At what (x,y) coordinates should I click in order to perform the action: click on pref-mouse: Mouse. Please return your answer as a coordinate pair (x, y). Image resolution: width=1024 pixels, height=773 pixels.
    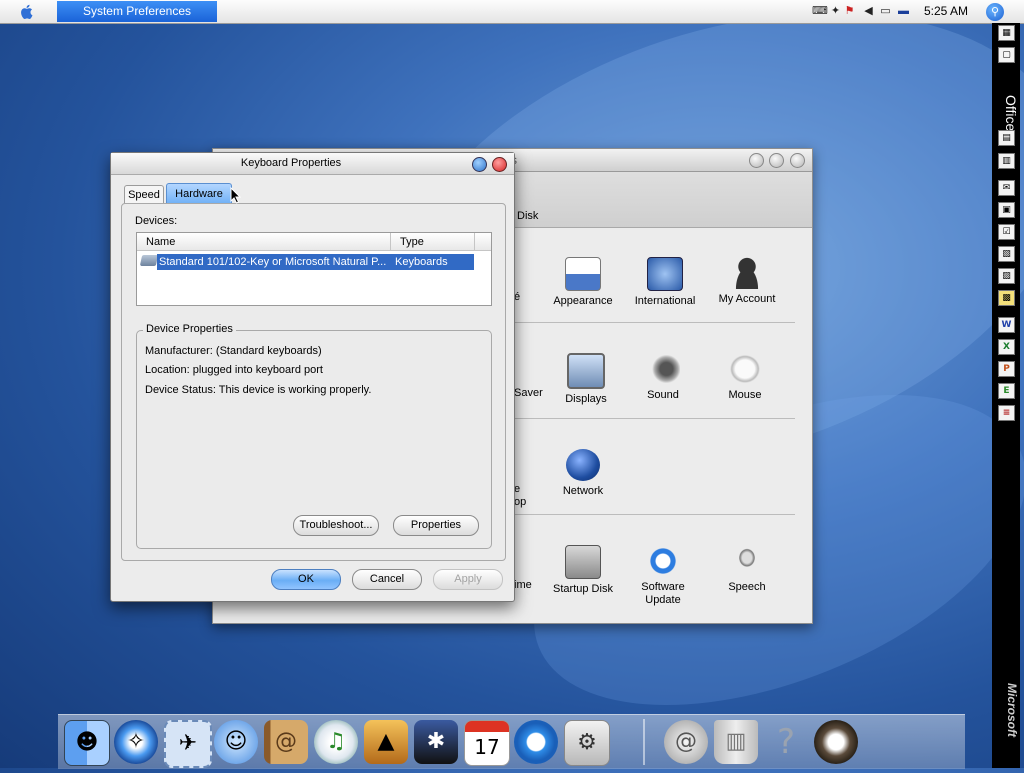
    Looking at the image, I should click on (745, 377).